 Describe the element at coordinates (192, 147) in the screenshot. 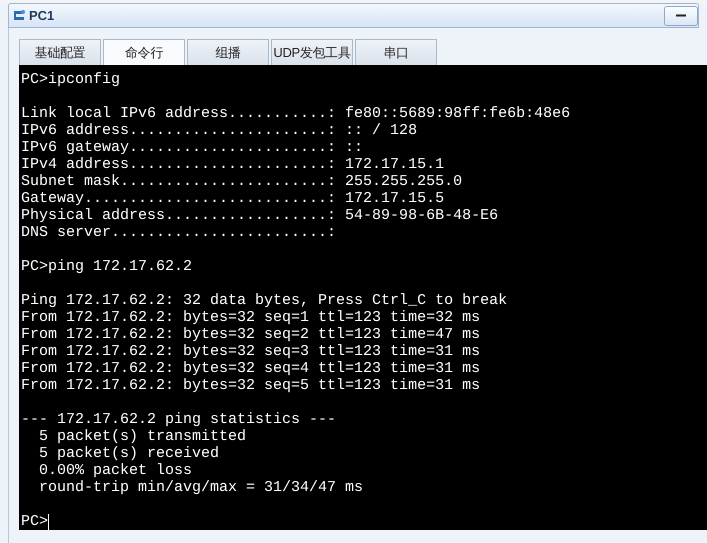

I see `terminal-line: IPv6 gateway......................: ::` at that location.